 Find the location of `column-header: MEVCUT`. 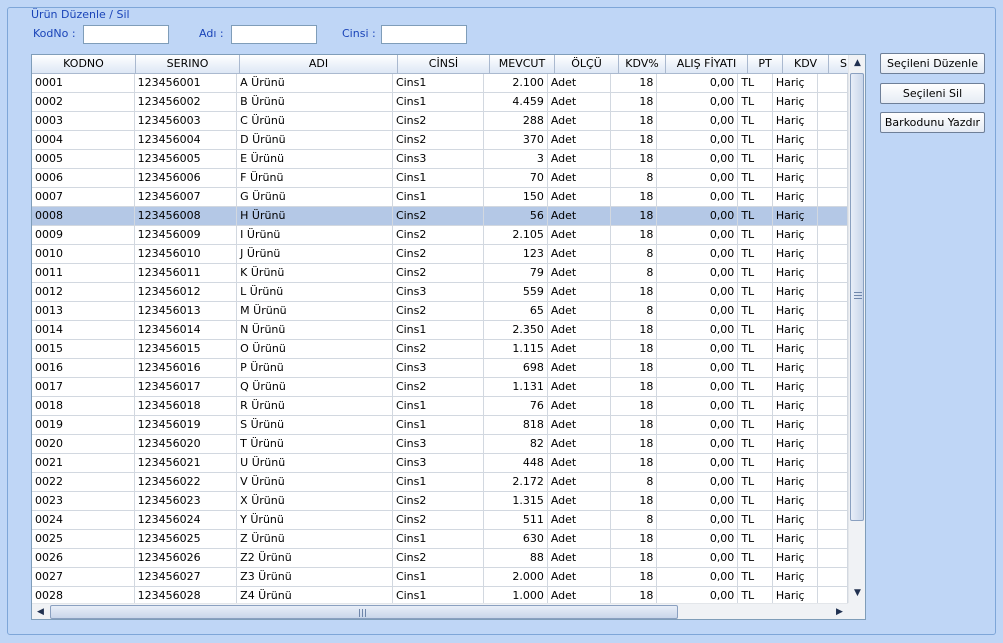

column-header: MEVCUT is located at coordinates (522, 64).